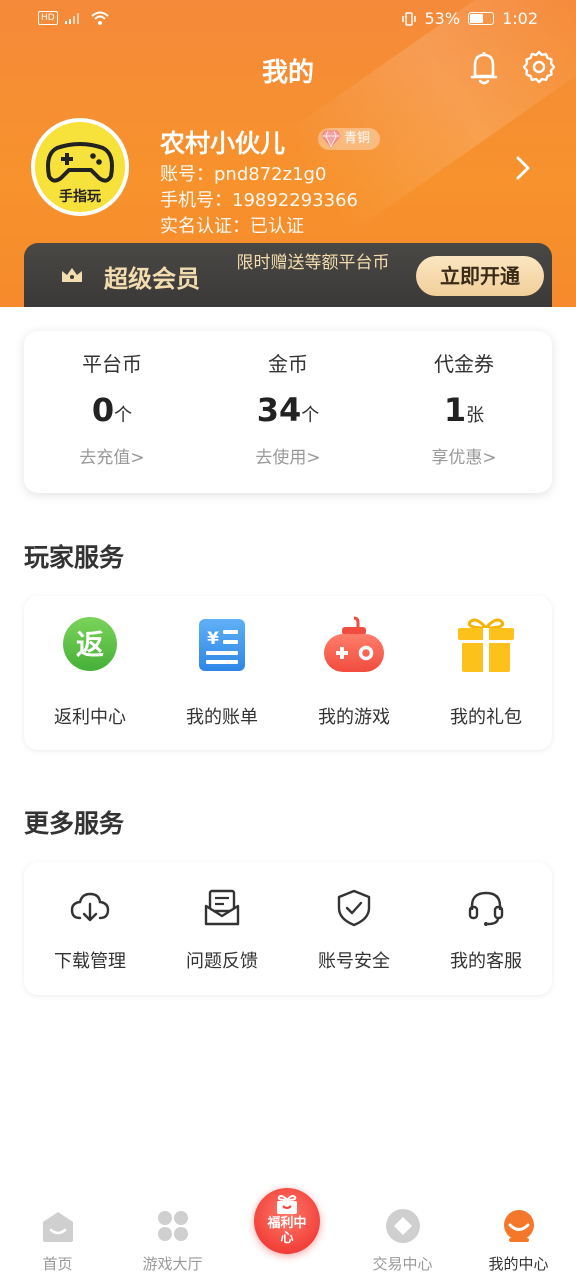 This screenshot has width=576, height=1280. What do you see at coordinates (48, 18) in the screenshot?
I see `hd-icon: HD` at bounding box center [48, 18].